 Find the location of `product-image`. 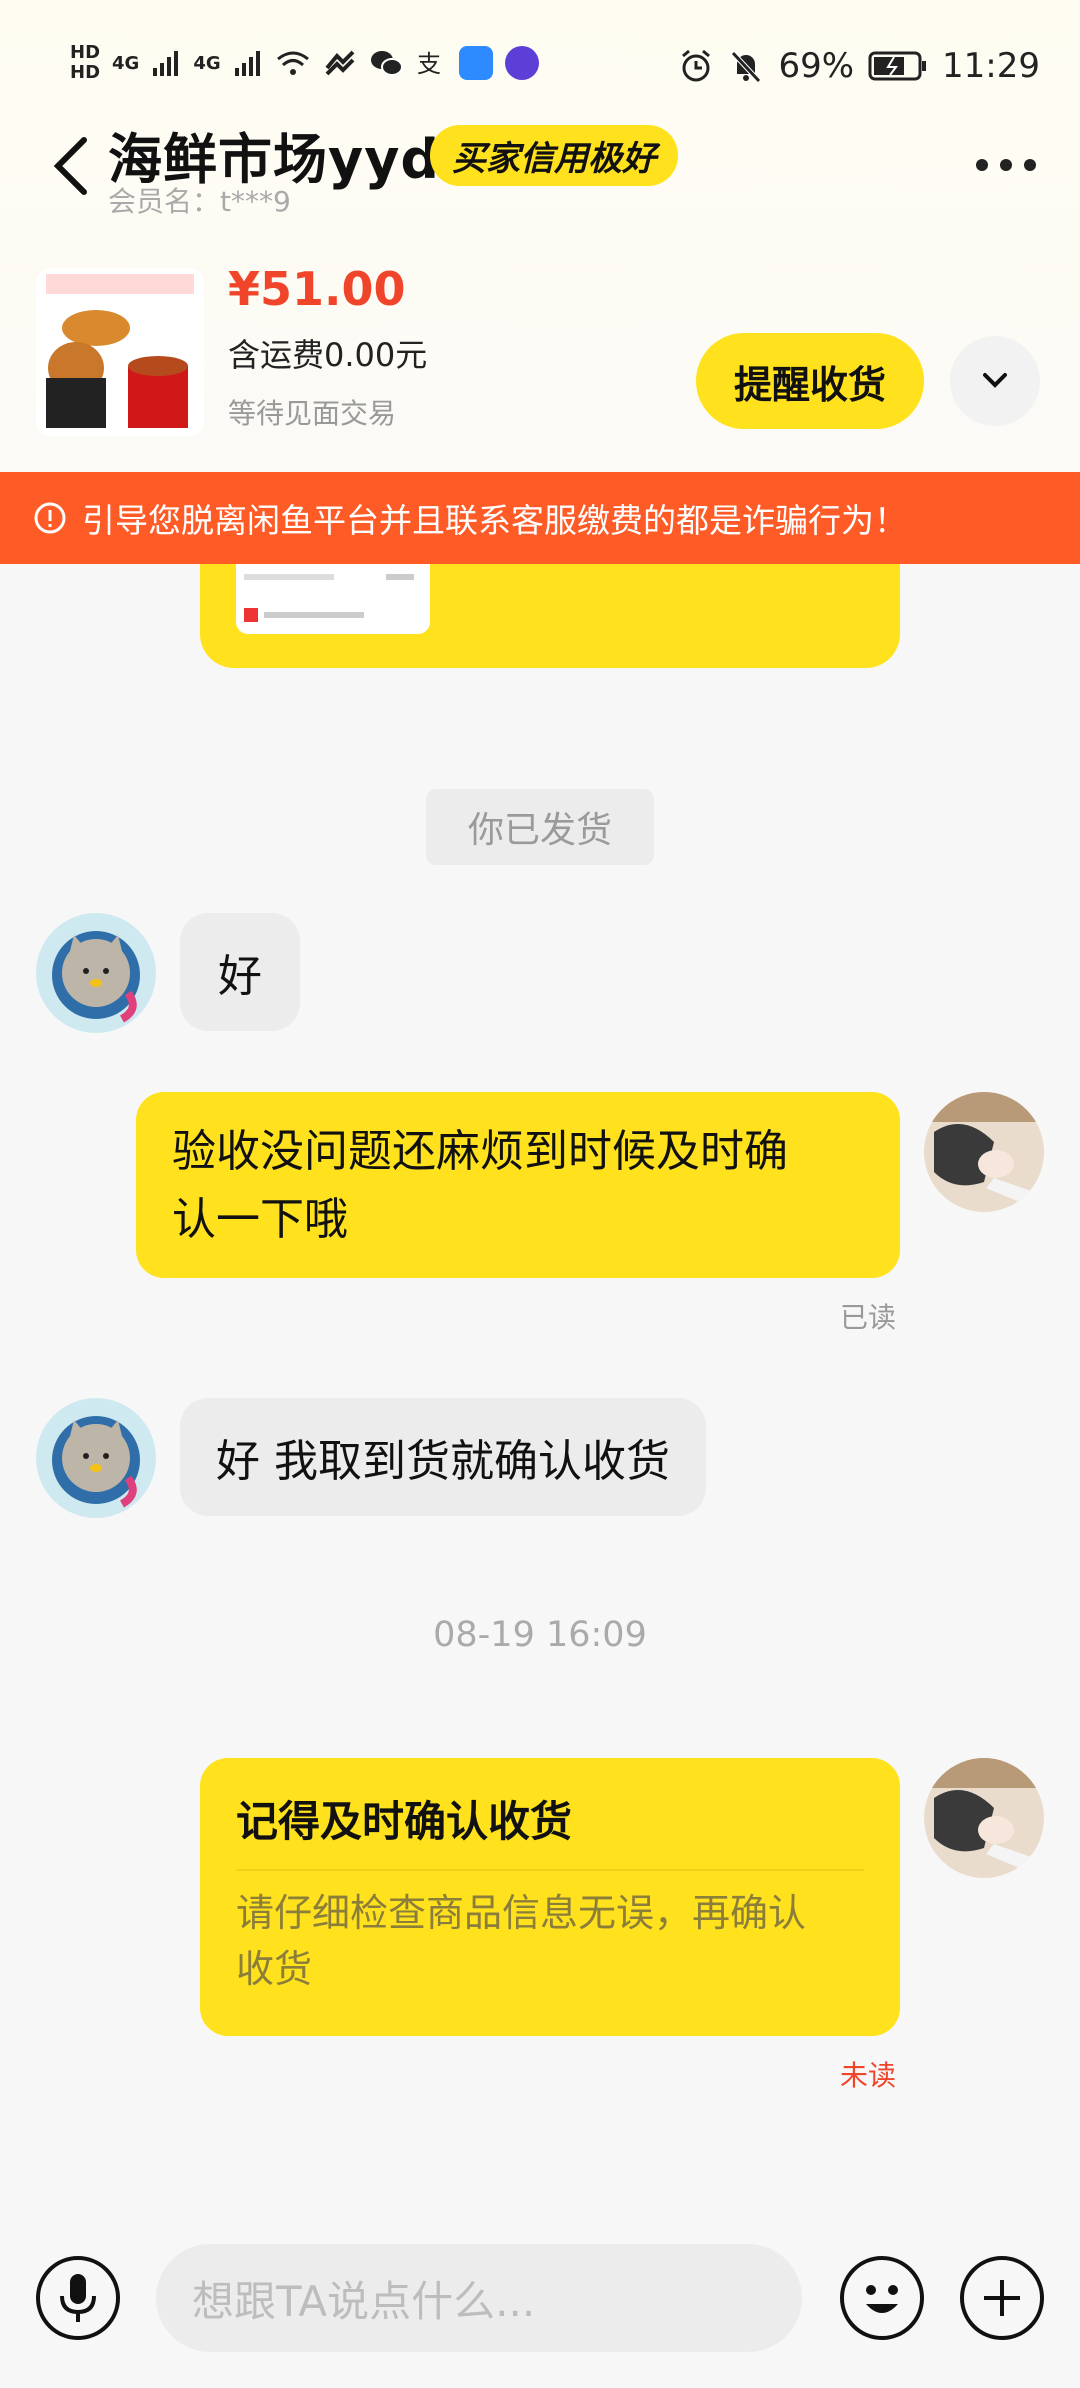

product-image is located at coordinates (120, 352).